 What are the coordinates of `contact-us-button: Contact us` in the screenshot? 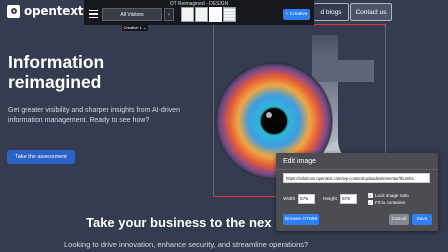 It's located at (371, 12).